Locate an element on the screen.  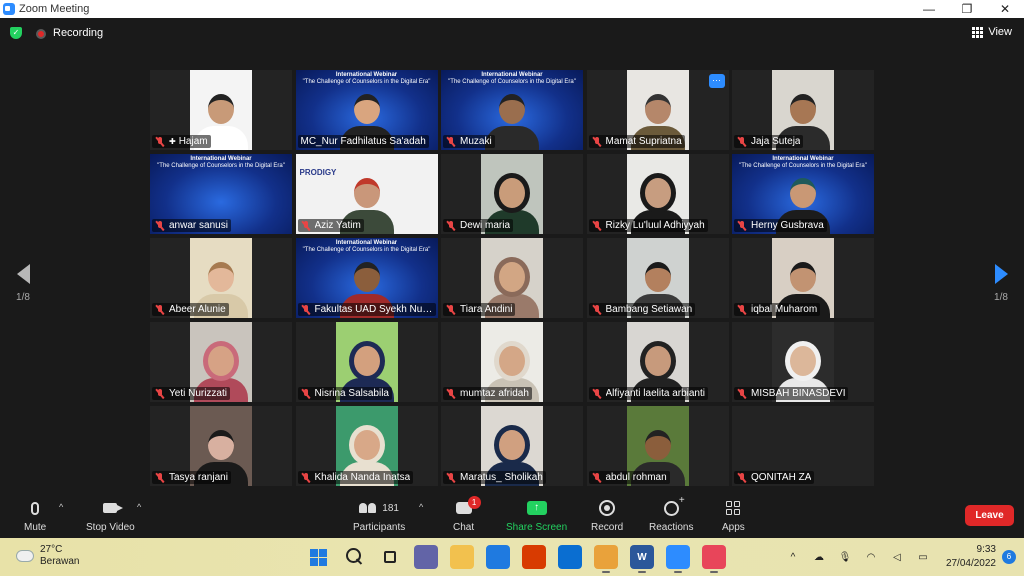
previous-page-button: 1/8 is located at coordinates (23, 283).